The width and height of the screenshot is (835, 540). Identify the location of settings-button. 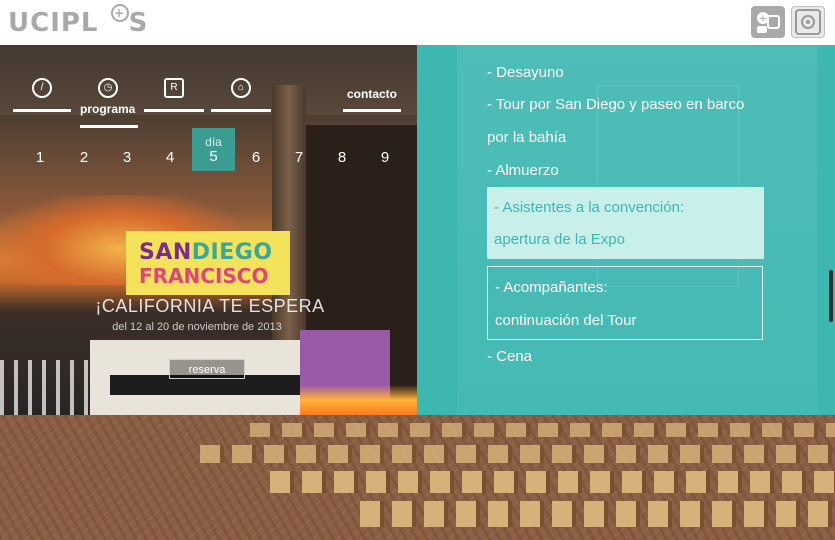
(808, 22).